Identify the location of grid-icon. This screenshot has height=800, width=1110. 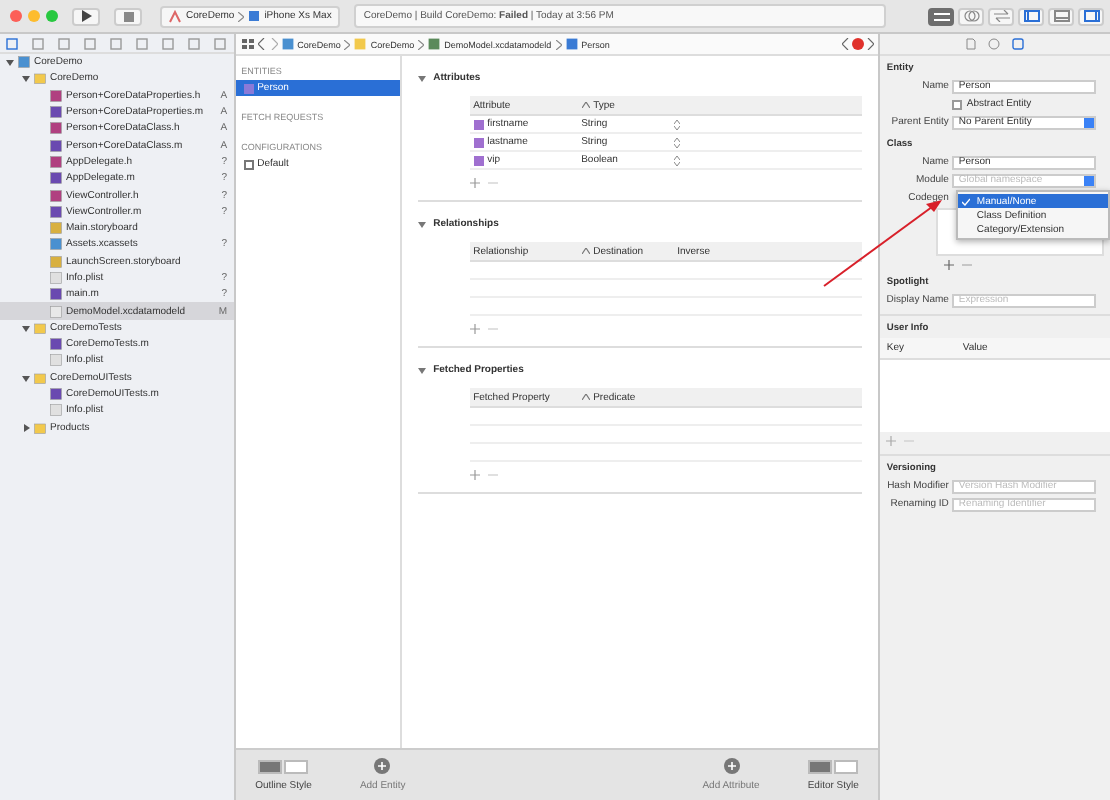
(247, 44).